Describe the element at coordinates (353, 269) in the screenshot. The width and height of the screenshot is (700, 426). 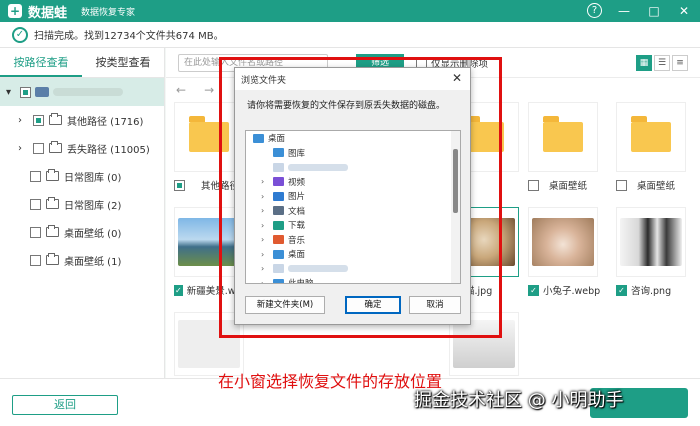
I see `folder-tree-node: ›` at that location.